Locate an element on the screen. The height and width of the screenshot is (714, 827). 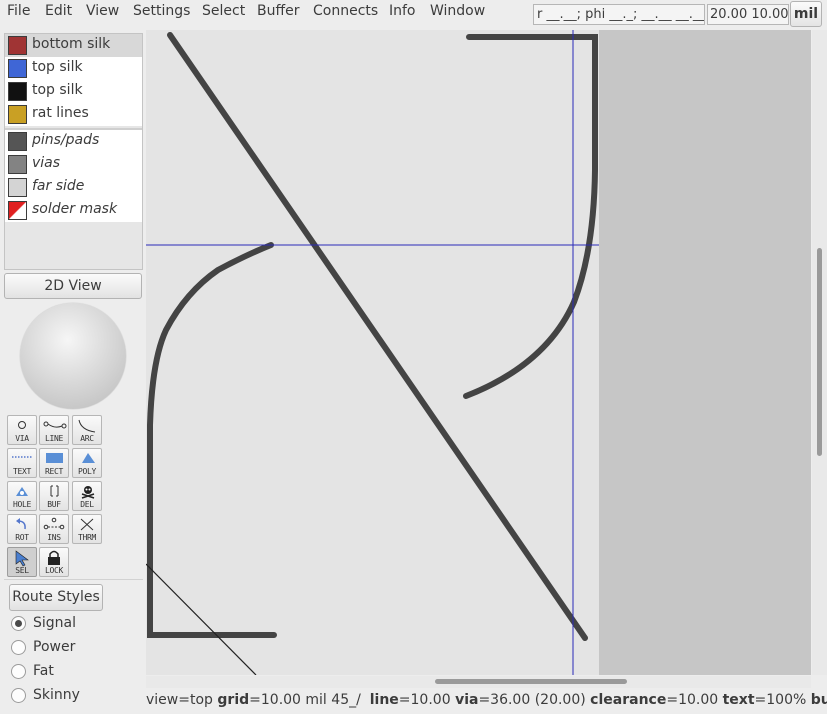
view-rotation-ball is located at coordinates (73, 356).